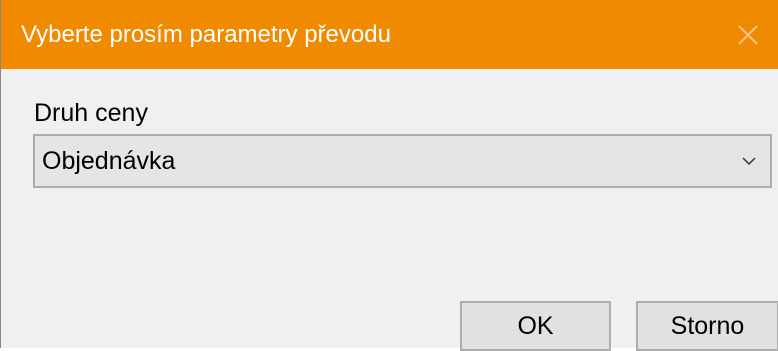 The width and height of the screenshot is (778, 351). I want to click on dialog-title: Vyberte prosím parametry převodu, so click(206, 34).